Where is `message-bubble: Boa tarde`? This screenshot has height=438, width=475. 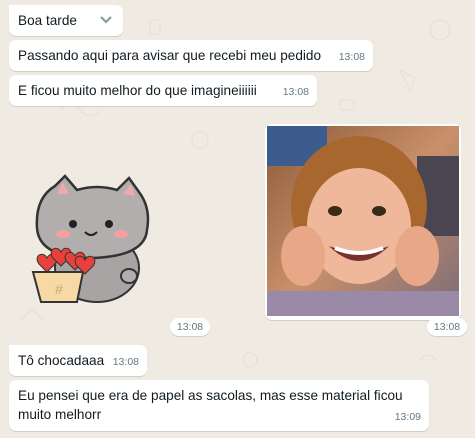 message-bubble: Boa tarde is located at coordinates (66, 20).